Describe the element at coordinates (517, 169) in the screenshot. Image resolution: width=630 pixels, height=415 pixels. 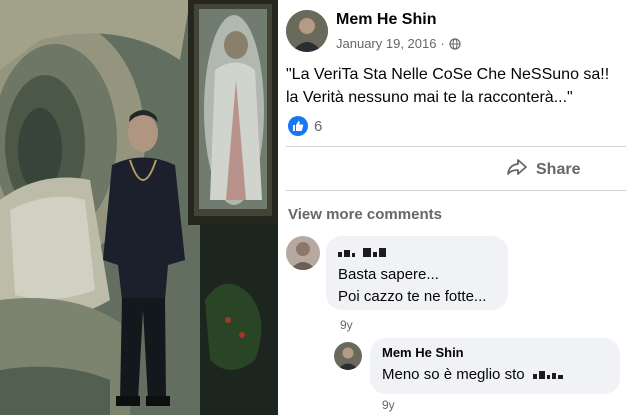
I see `share-arrow-icon` at that location.